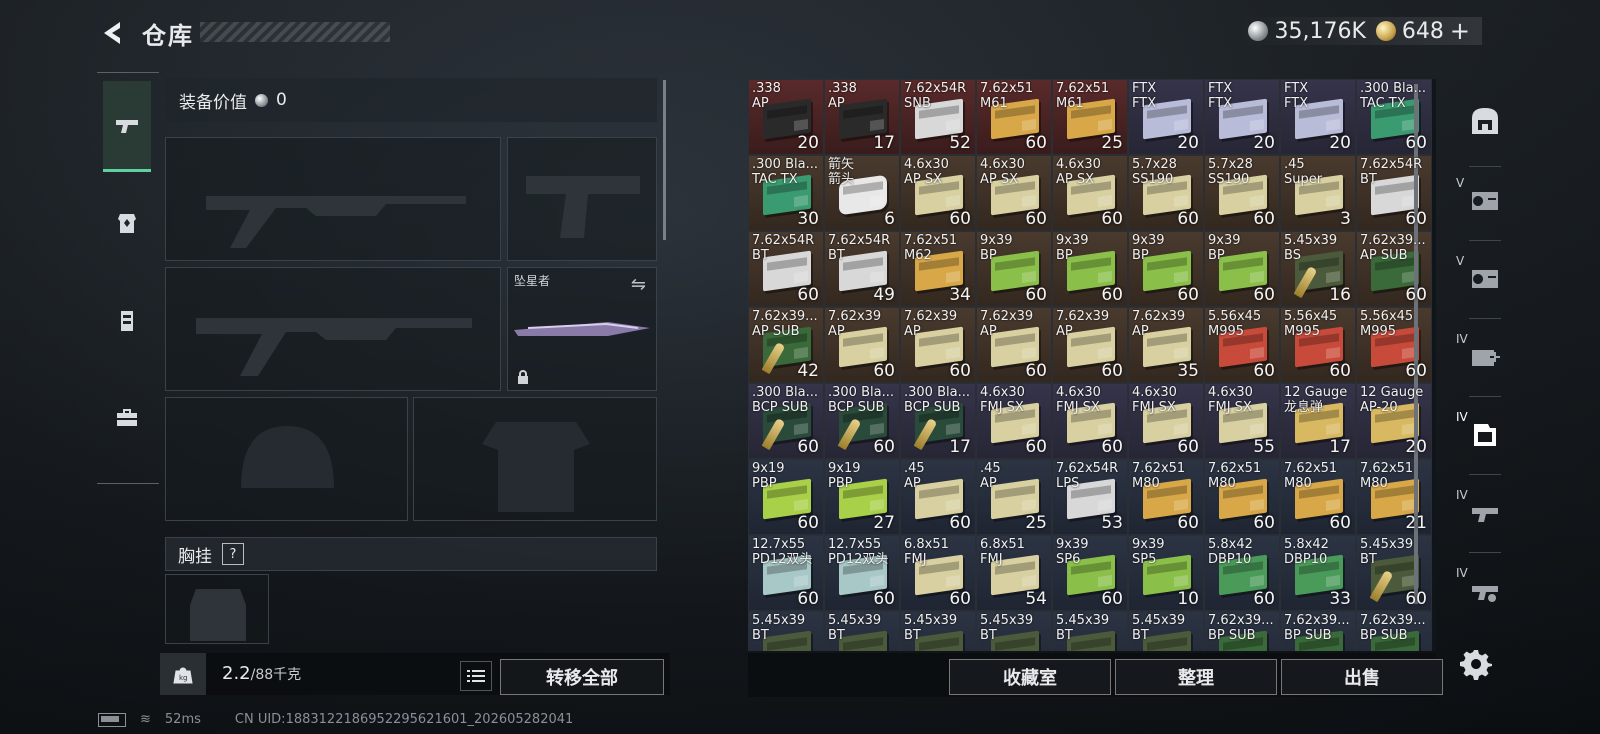 This screenshot has height=734, width=1600. I want to click on inventory-item: .338 AP 20, so click(786, 117).